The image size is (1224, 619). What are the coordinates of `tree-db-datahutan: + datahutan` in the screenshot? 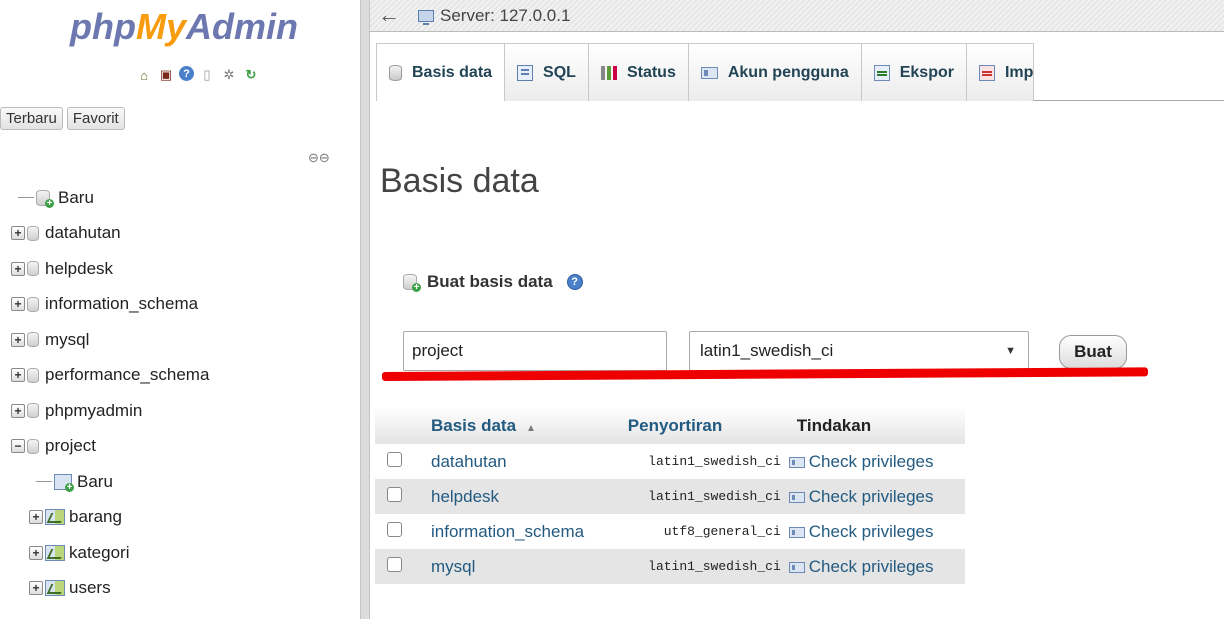 It's located at (104, 234).